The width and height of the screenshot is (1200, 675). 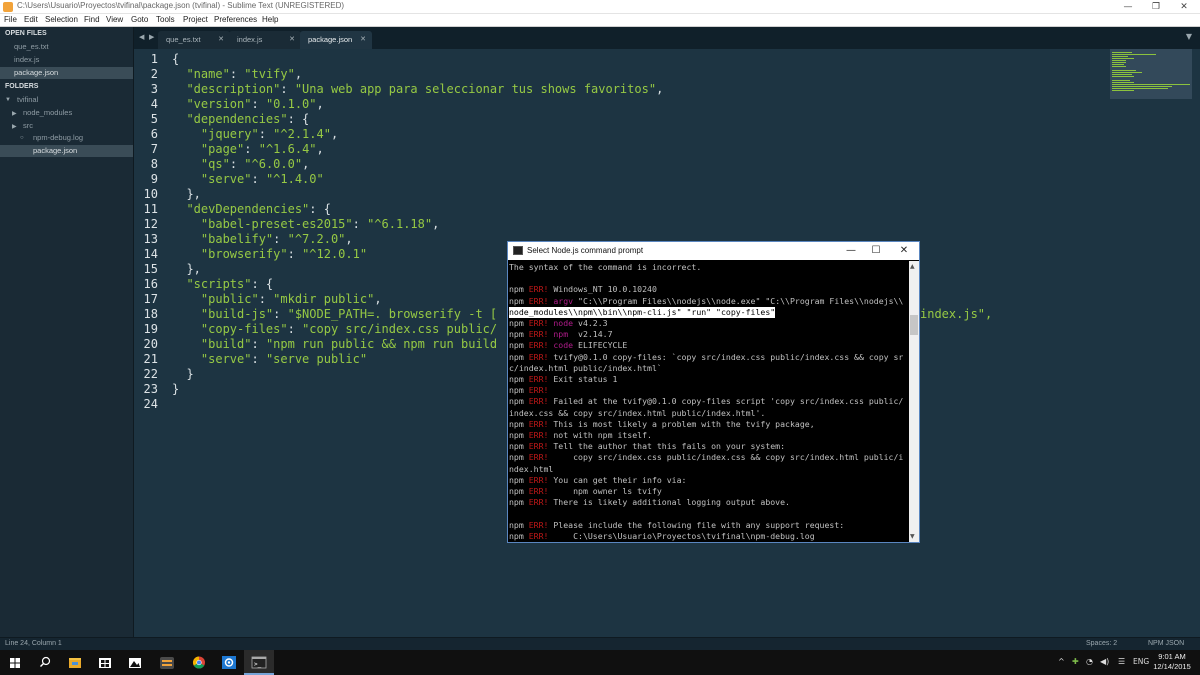 What do you see at coordinates (1075, 661) in the screenshot?
I see `tray-app-icon: ✚` at bounding box center [1075, 661].